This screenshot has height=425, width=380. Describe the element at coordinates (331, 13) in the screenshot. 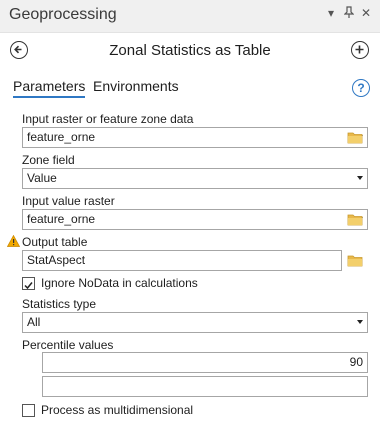

I see `pane-options-dropdown-icon: ▾` at that location.